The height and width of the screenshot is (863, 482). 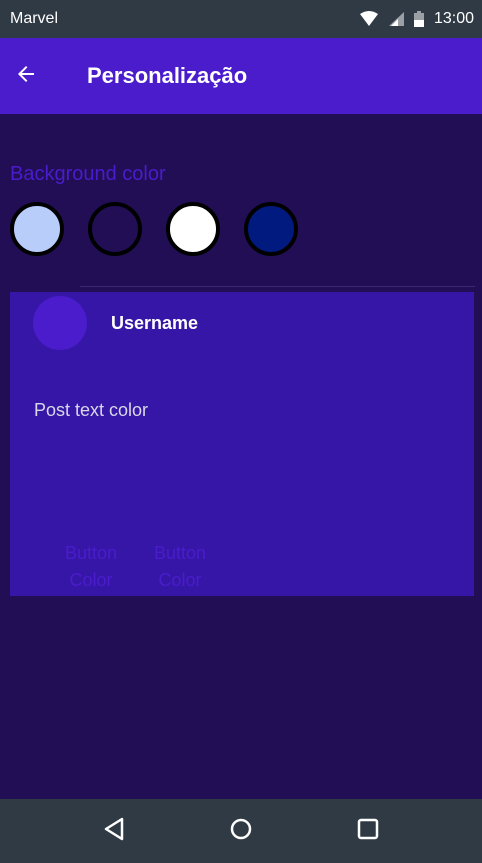 What do you see at coordinates (368, 19) in the screenshot?
I see `wifi-icon` at bounding box center [368, 19].